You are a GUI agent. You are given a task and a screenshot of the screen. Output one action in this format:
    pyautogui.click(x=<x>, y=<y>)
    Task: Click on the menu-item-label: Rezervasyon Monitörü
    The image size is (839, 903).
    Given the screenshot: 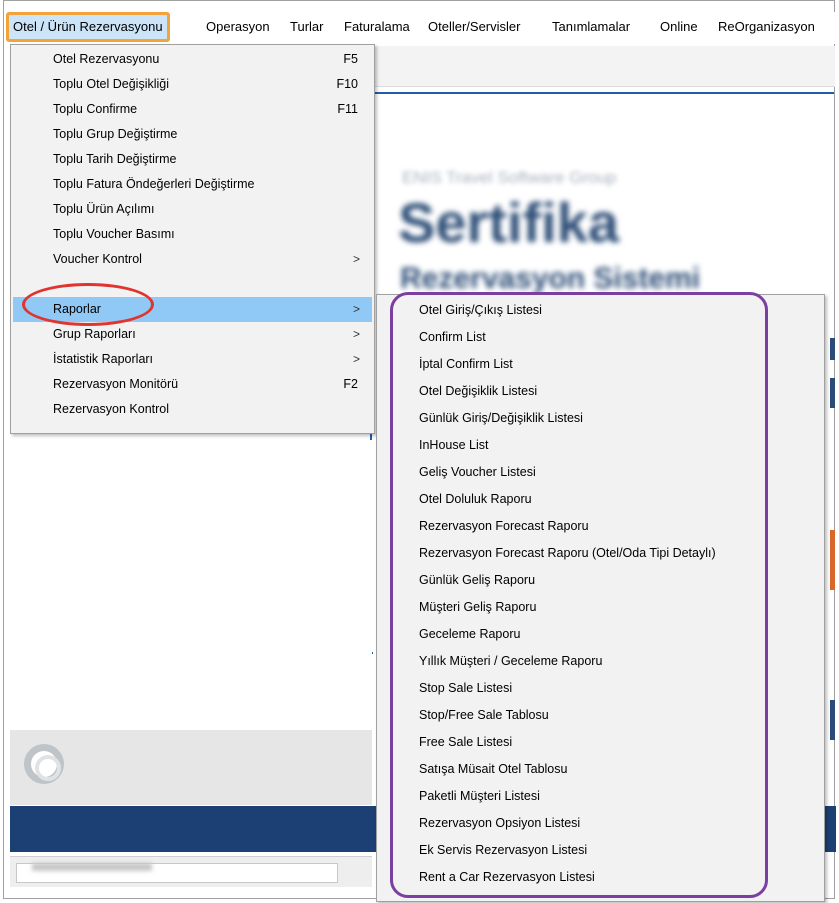 What is the action you would take?
    pyautogui.click(x=116, y=384)
    